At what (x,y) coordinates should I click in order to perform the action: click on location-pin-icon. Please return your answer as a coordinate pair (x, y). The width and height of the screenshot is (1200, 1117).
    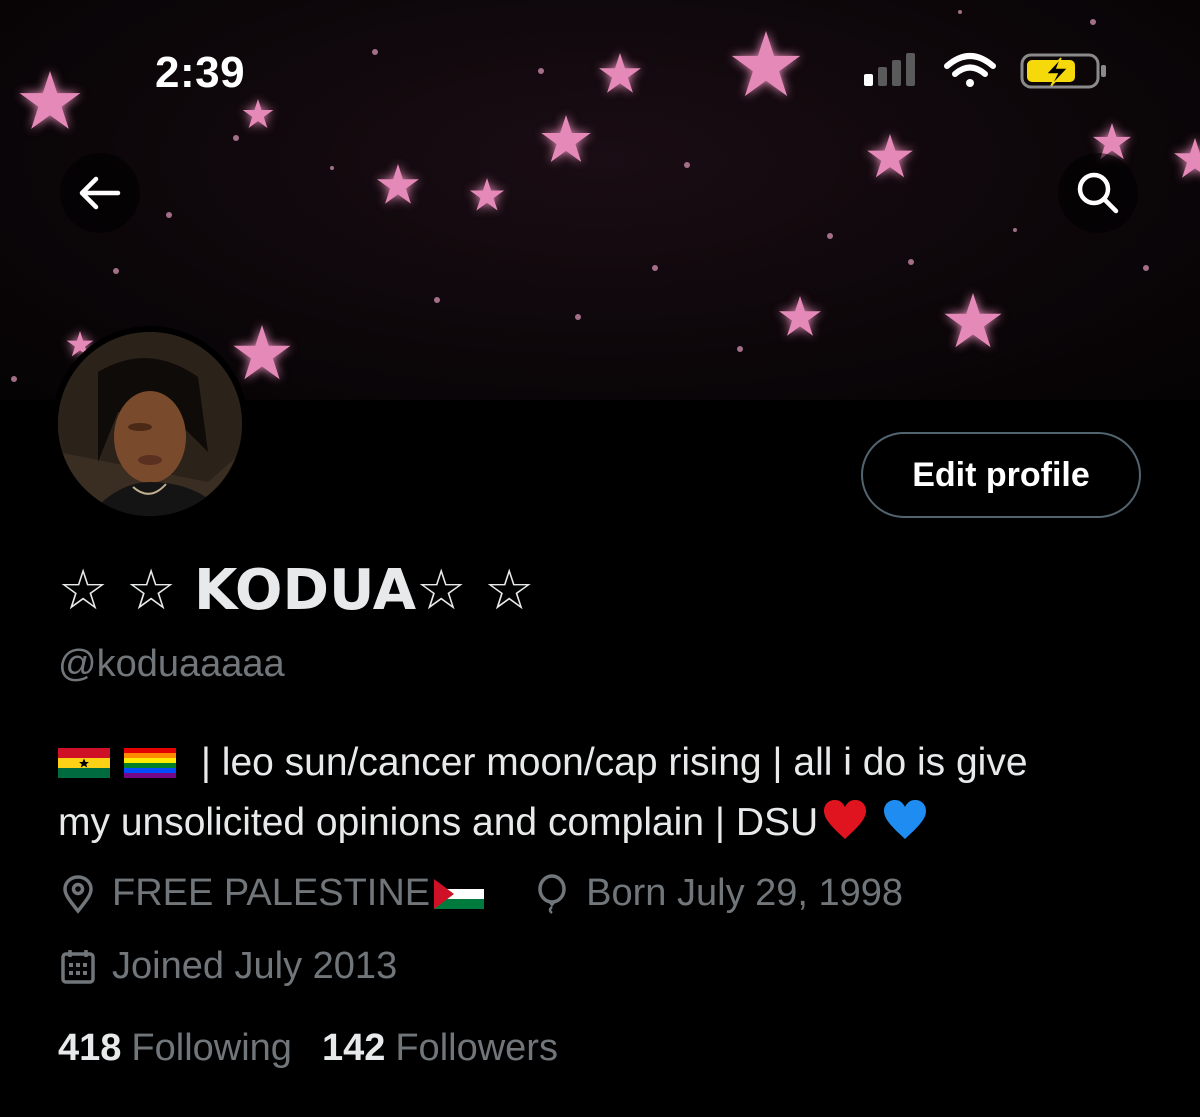
    Looking at the image, I should click on (78, 894).